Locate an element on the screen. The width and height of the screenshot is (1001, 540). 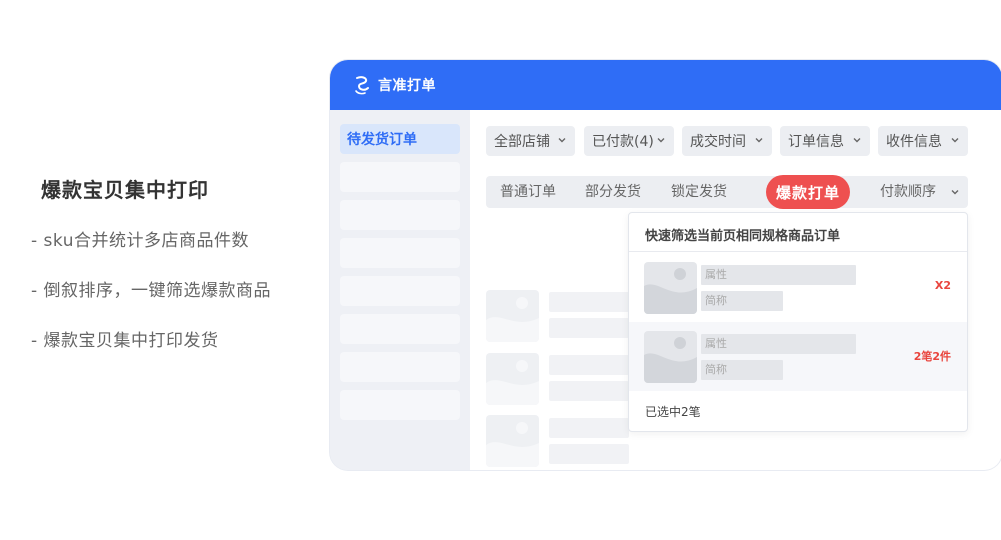
filter-store-select: 全部店铺 is located at coordinates (530, 141).